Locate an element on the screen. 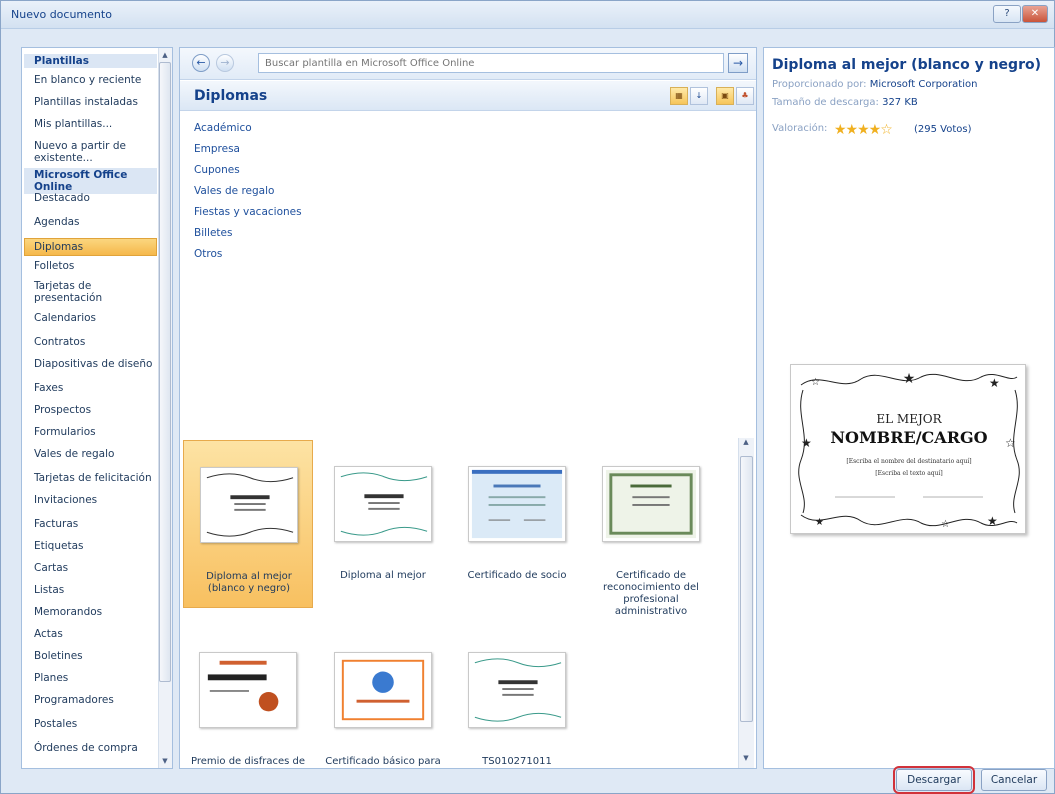  back-button: ← is located at coordinates (201, 63).